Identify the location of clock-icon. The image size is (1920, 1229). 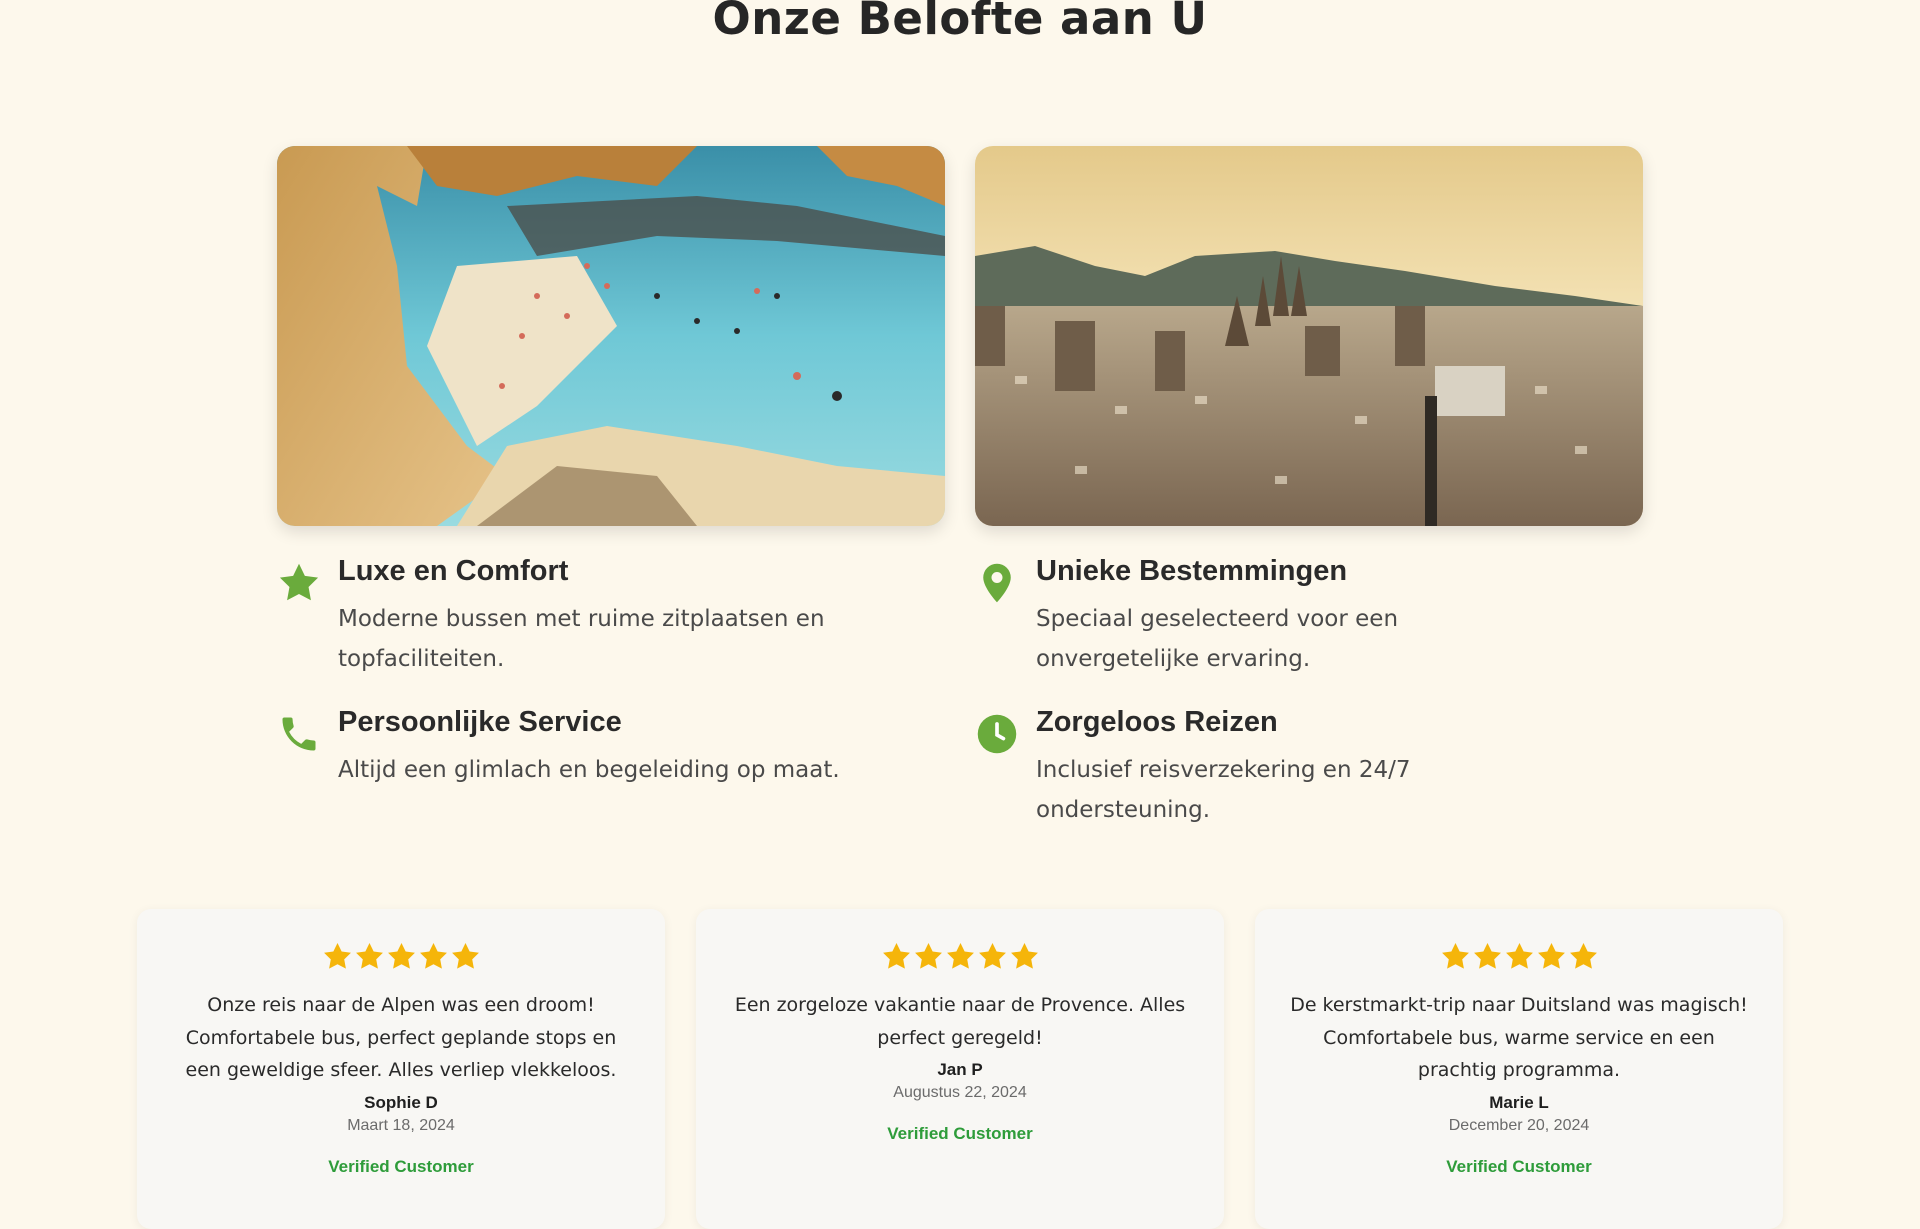
(997, 734).